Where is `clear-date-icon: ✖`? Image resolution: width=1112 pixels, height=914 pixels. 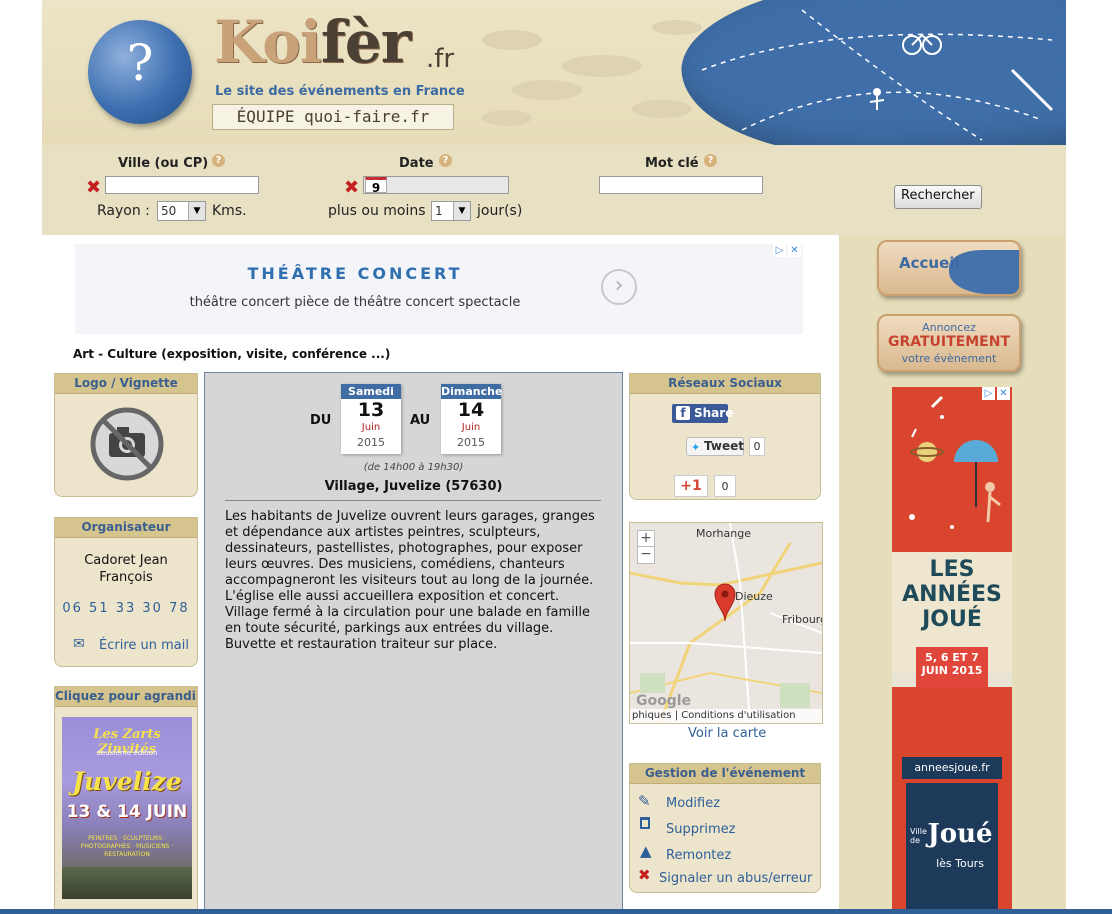
clear-date-icon: ✖ is located at coordinates (351, 188).